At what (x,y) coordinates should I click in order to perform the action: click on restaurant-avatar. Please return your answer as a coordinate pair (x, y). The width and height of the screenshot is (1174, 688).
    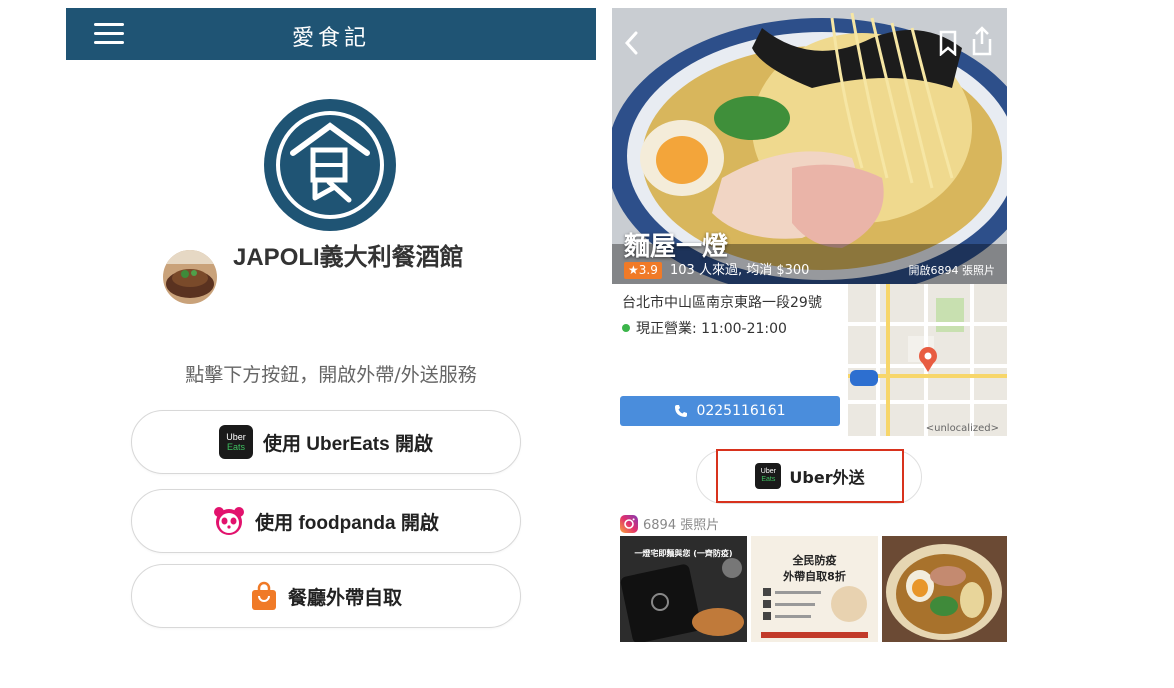
    Looking at the image, I should click on (190, 277).